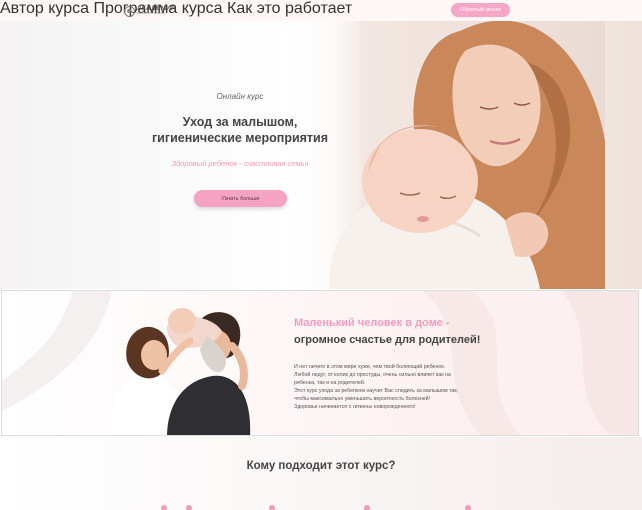 Image resolution: width=642 pixels, height=510 pixels. Describe the element at coordinates (387, 340) in the screenshot. I see `about-title: огромное счастье для родителей!` at that location.